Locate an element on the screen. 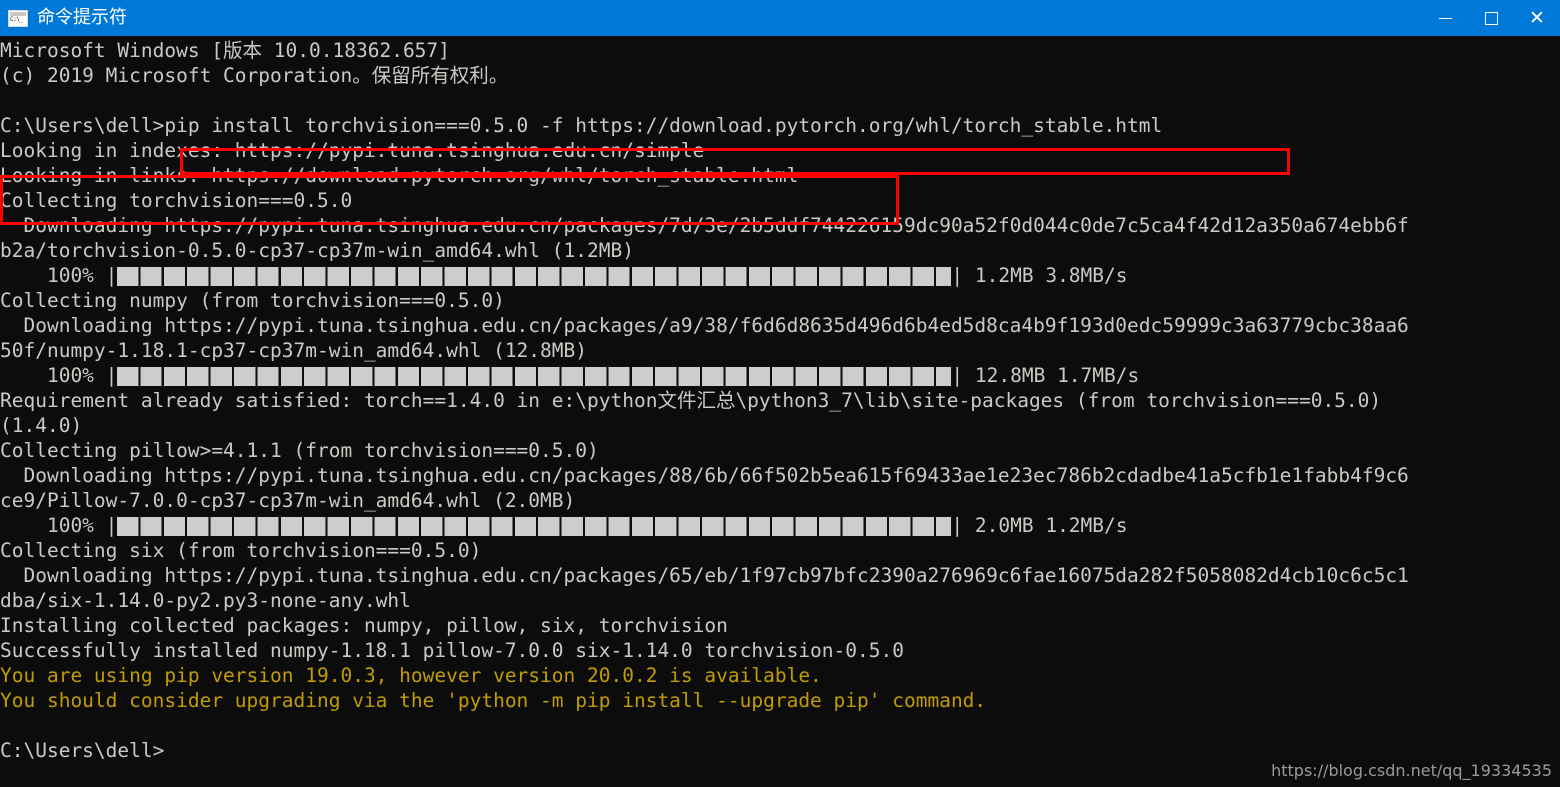  maximize-button is located at coordinates (1491, 18).